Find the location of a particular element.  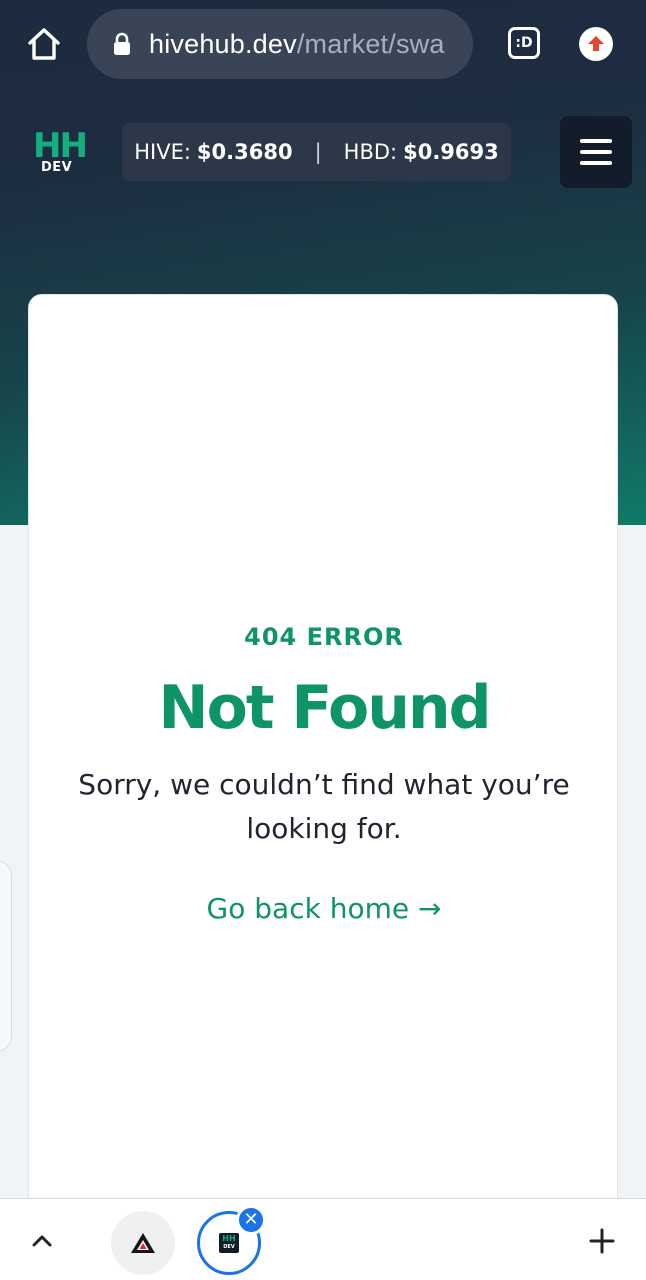

price-ticker: HIVE: $0.3680 | HBD: $0.9693 is located at coordinates (316, 152).